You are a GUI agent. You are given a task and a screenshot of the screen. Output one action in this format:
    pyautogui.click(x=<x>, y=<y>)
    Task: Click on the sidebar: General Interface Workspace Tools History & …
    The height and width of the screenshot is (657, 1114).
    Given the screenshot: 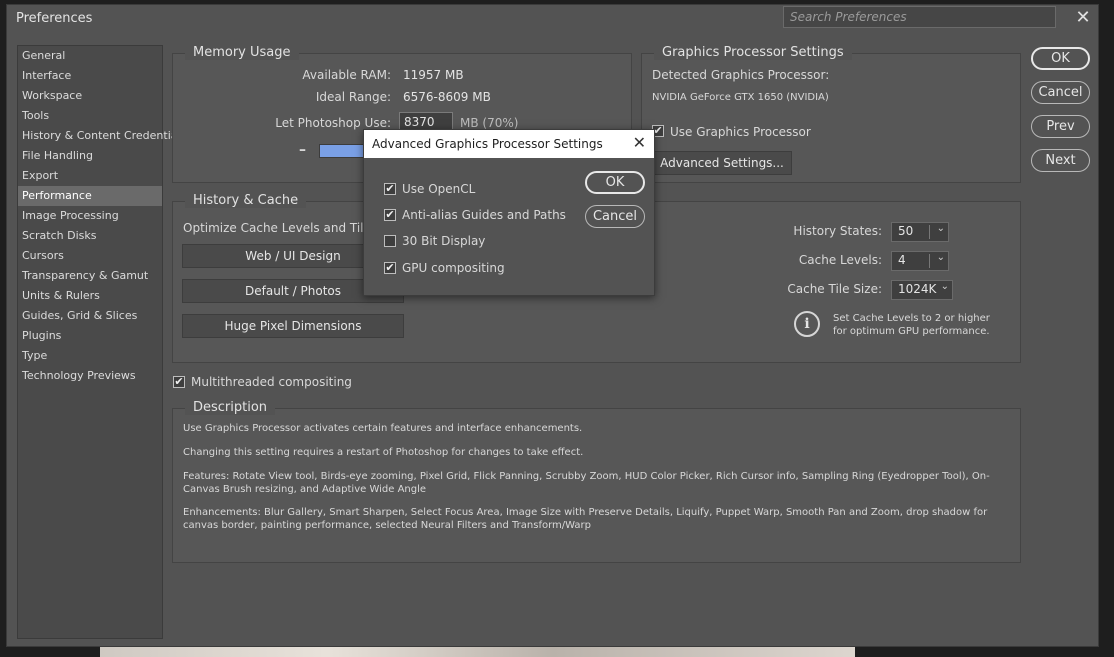 What is the action you would take?
    pyautogui.click(x=101, y=342)
    